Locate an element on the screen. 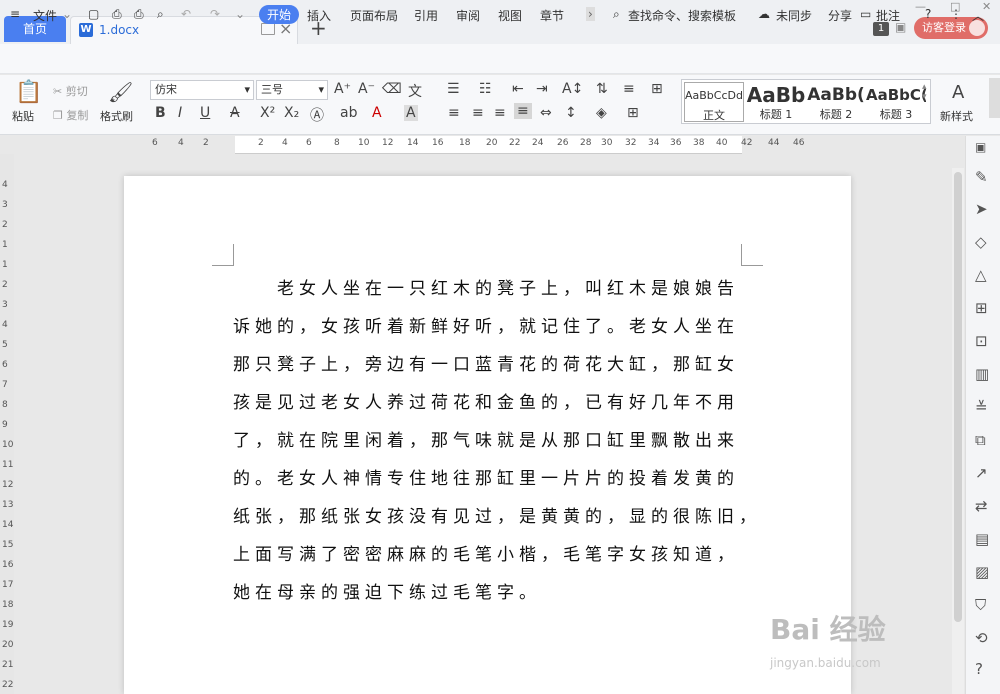 The image size is (1000, 694). comment-button: 批注 is located at coordinates (888, 15).